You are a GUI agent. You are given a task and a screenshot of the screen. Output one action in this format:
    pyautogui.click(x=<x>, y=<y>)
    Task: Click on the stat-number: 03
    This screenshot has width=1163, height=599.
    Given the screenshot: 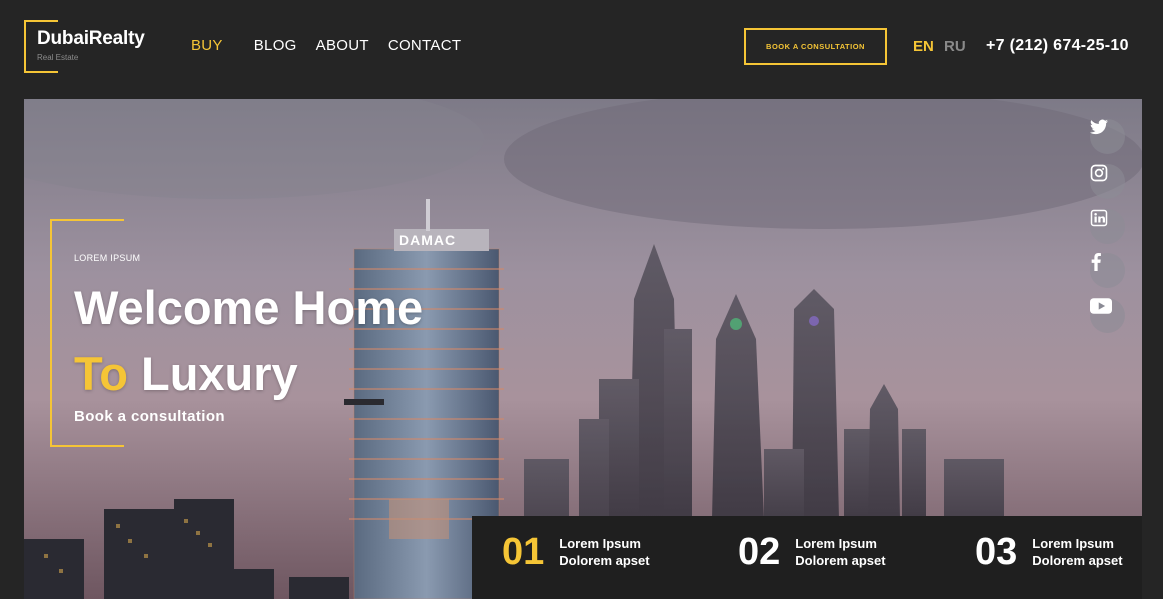 What is the action you would take?
    pyautogui.click(x=996, y=552)
    